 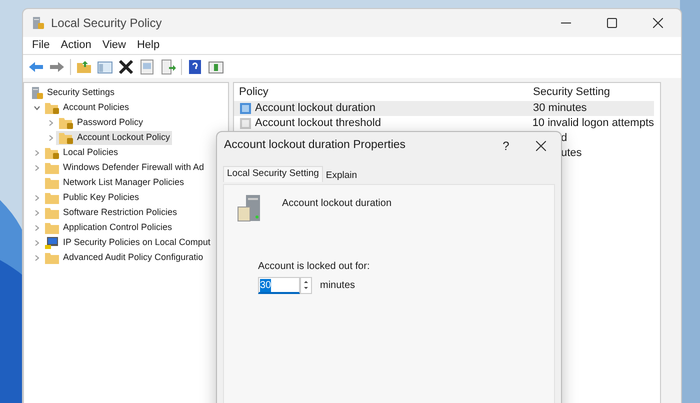 I want to click on list-row: Account lockout threshold 10 invalid logon attempts, so click(x=444, y=123).